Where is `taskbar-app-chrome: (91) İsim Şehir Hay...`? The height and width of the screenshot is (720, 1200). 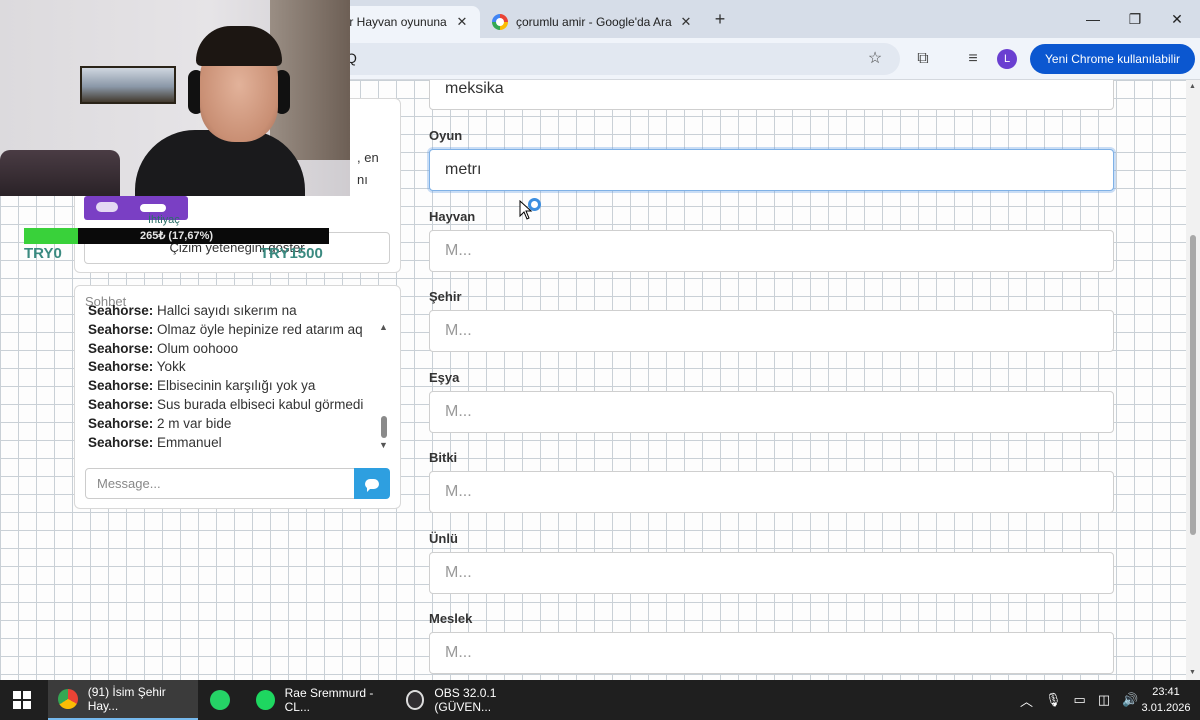 taskbar-app-chrome: (91) İsim Şehir Hay... is located at coordinates (123, 700).